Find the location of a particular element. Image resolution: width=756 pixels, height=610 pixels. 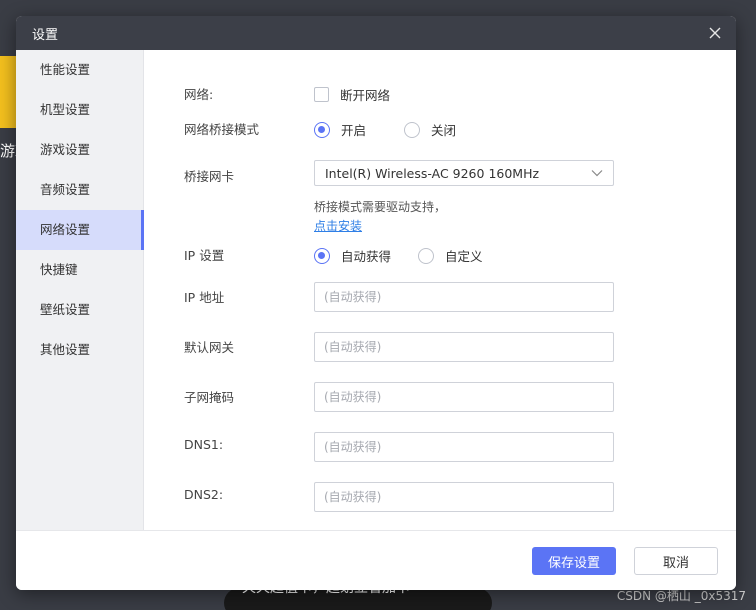

driver-hint: 桥接模式需要驱动支持， is located at coordinates (380, 207).